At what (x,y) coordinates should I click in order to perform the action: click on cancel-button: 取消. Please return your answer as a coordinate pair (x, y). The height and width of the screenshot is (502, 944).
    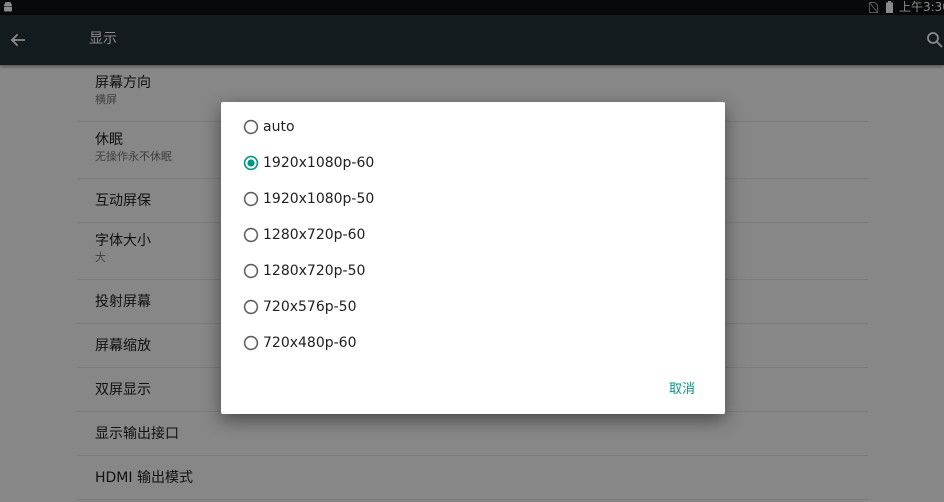
    Looking at the image, I should click on (682, 390).